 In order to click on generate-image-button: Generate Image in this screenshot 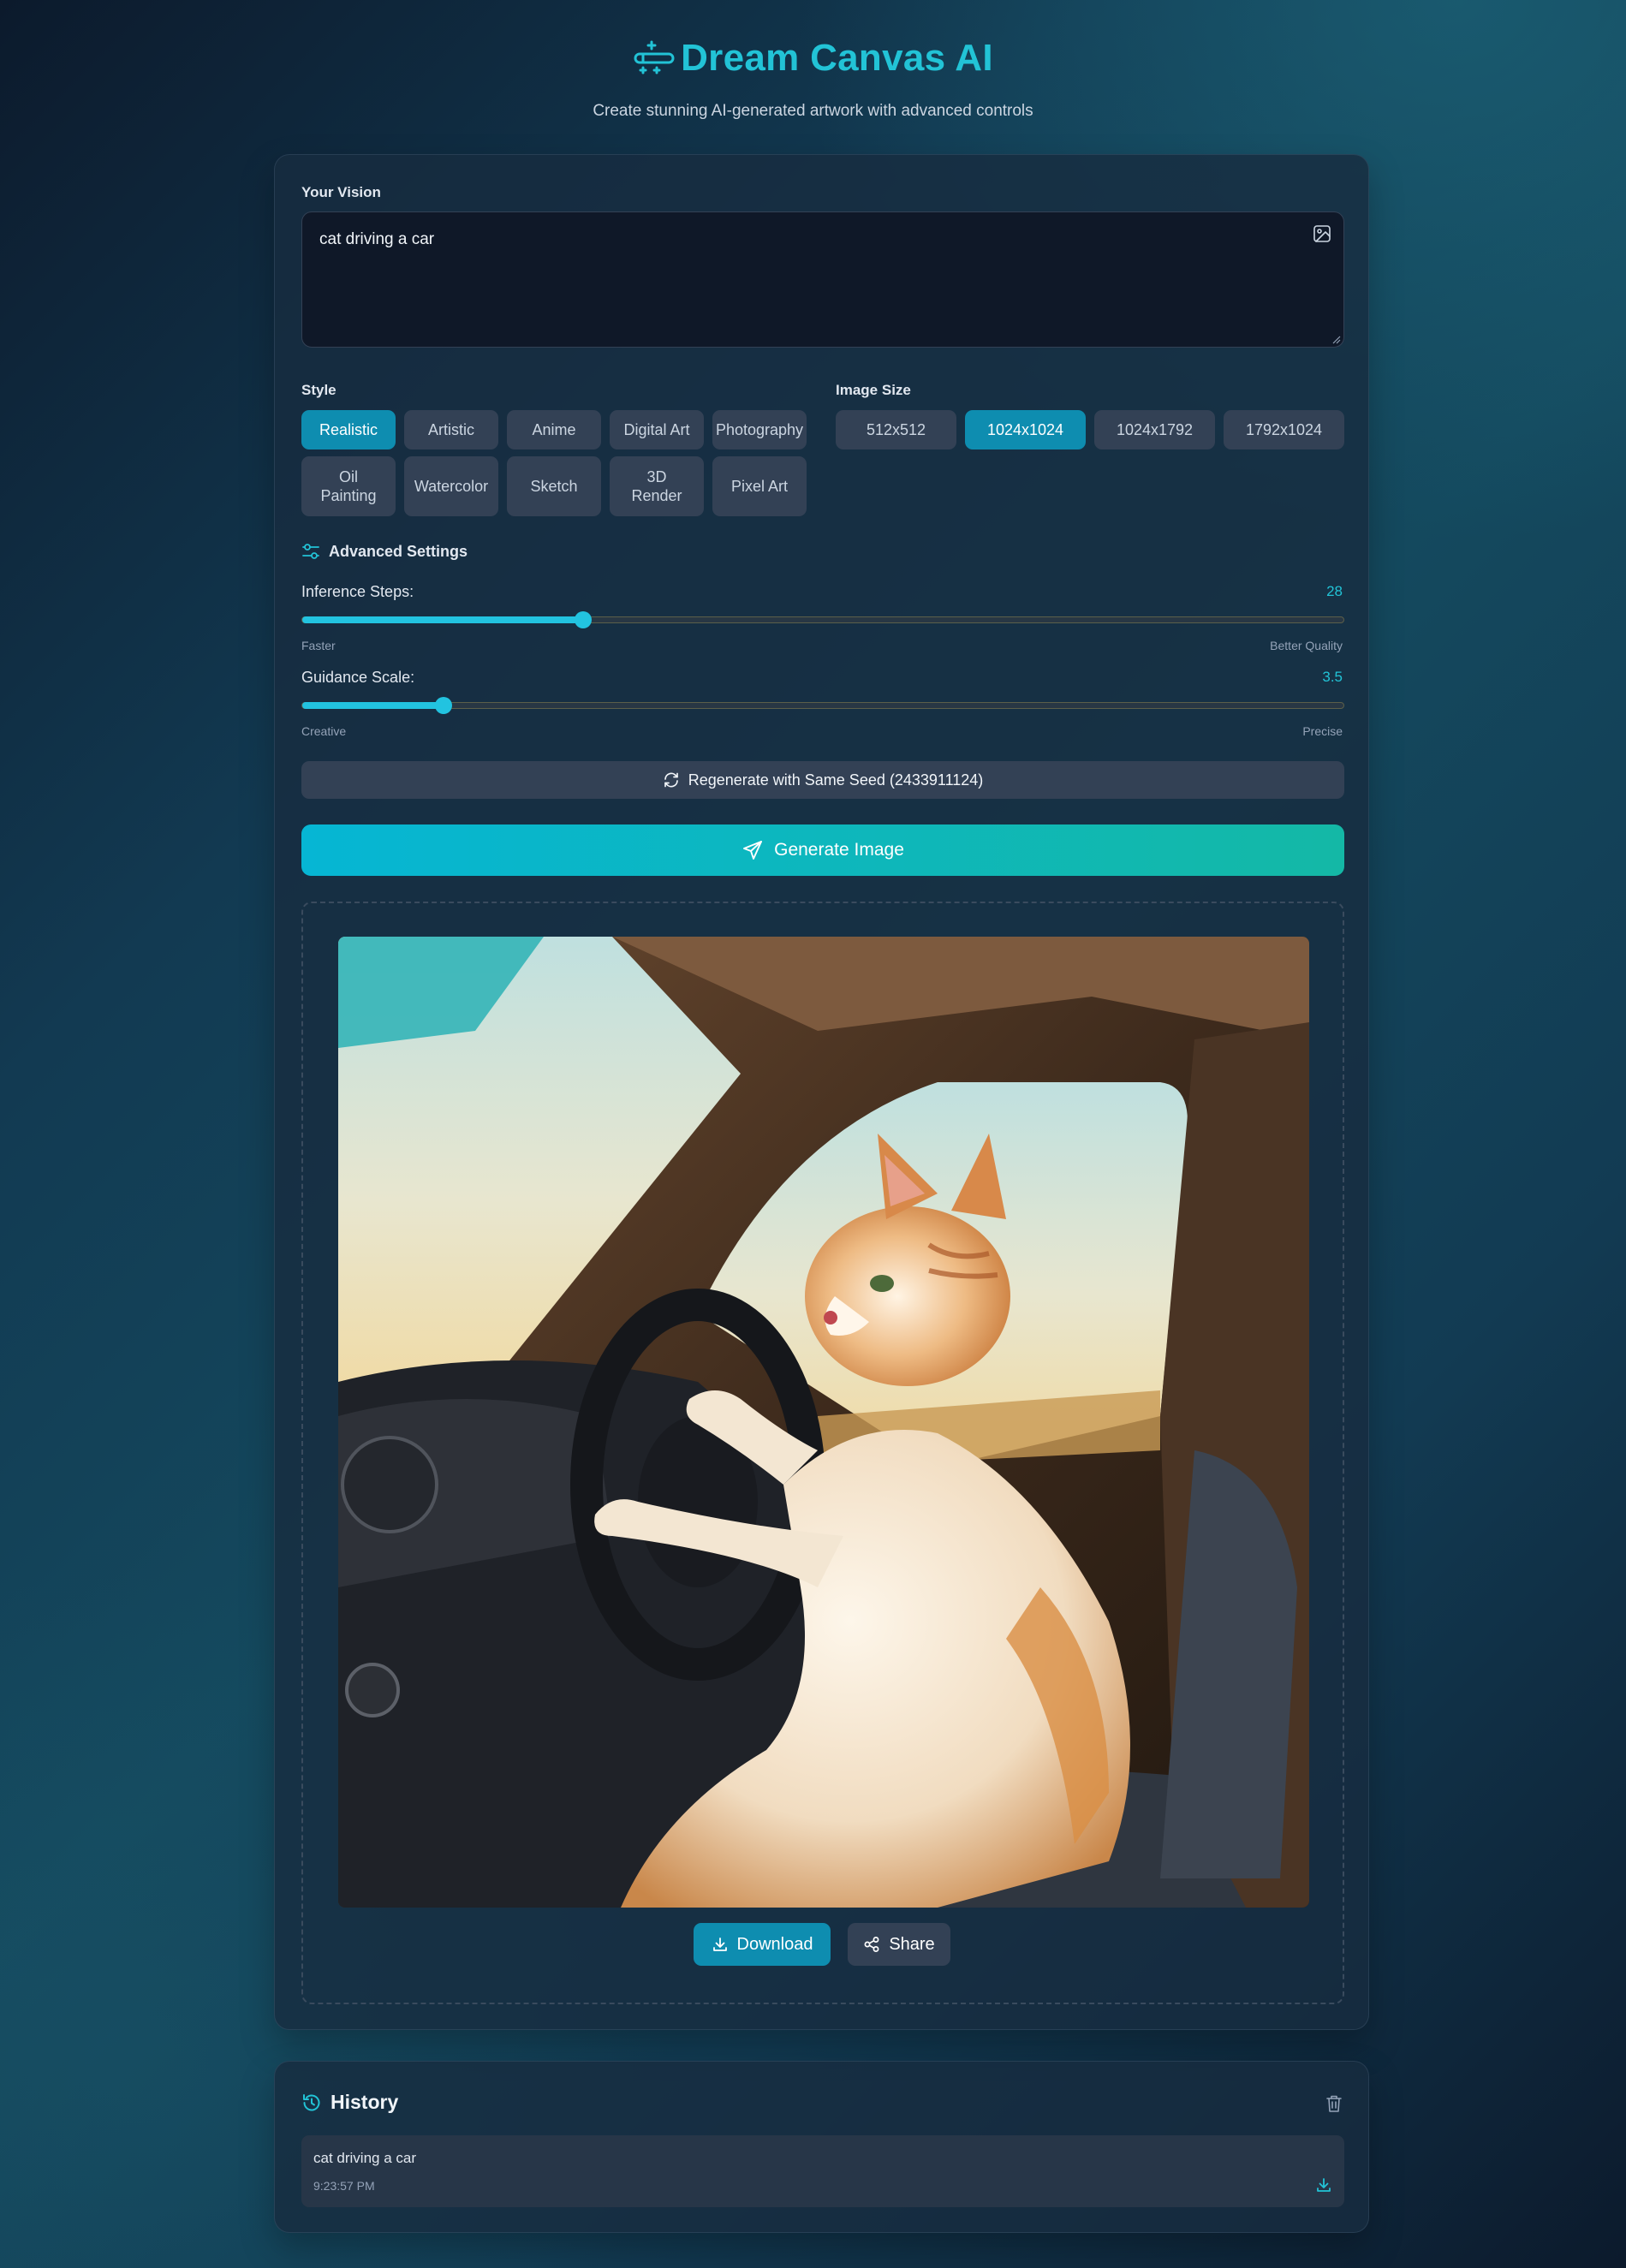, I will do `click(822, 850)`.